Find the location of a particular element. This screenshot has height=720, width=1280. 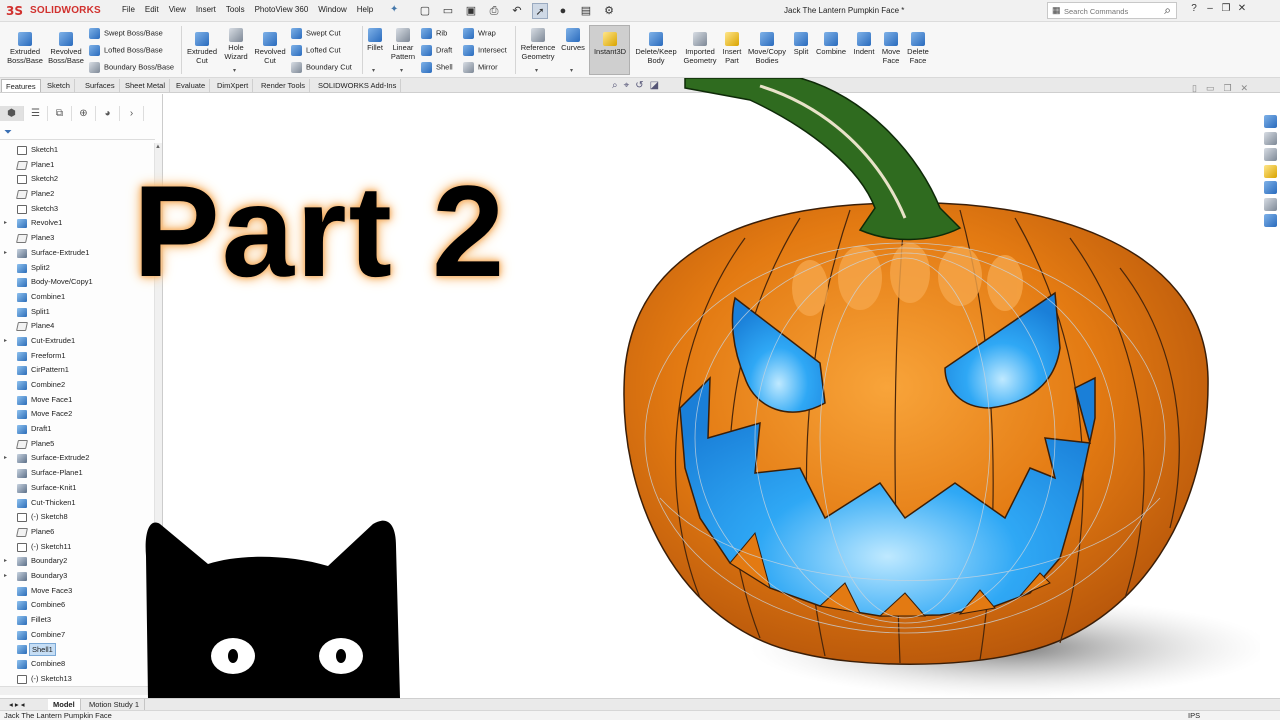

tree-item: Combine6 is located at coordinates (76, 605).